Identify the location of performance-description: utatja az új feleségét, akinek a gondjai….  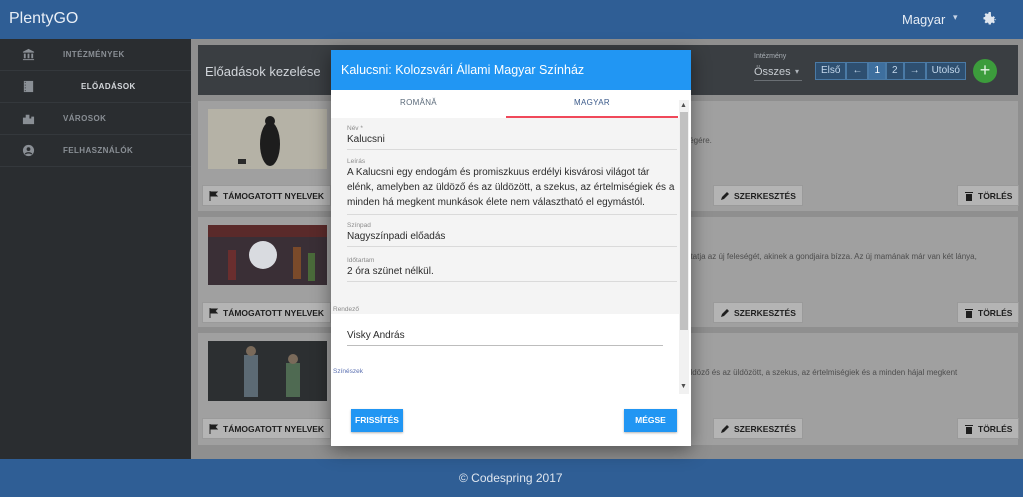
(831, 256).